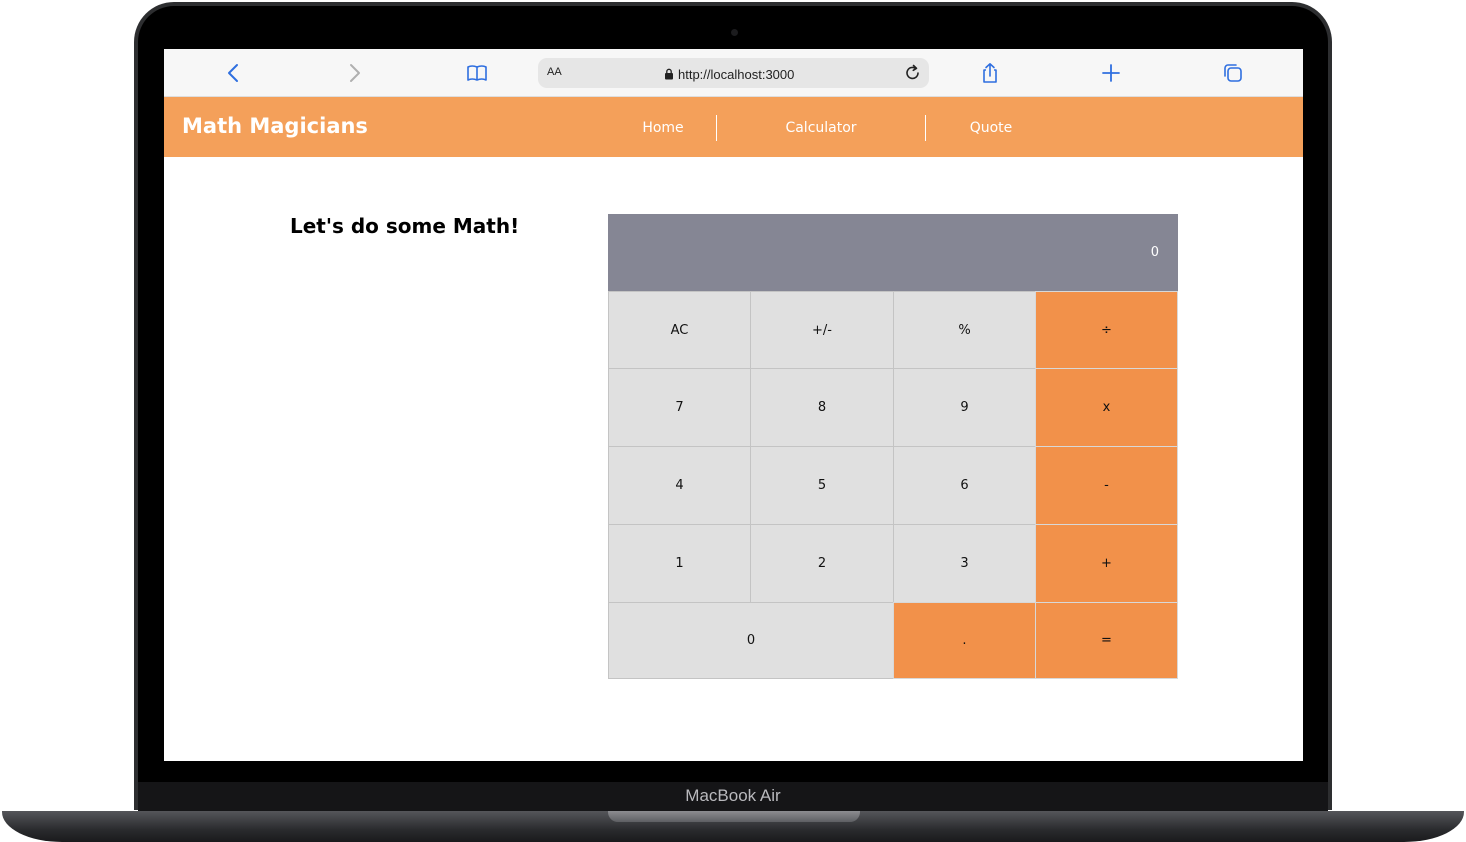 Image resolution: width=1466 pixels, height=842 pixels. What do you see at coordinates (554, 72) in the screenshot?
I see `text-size-button: AA` at bounding box center [554, 72].